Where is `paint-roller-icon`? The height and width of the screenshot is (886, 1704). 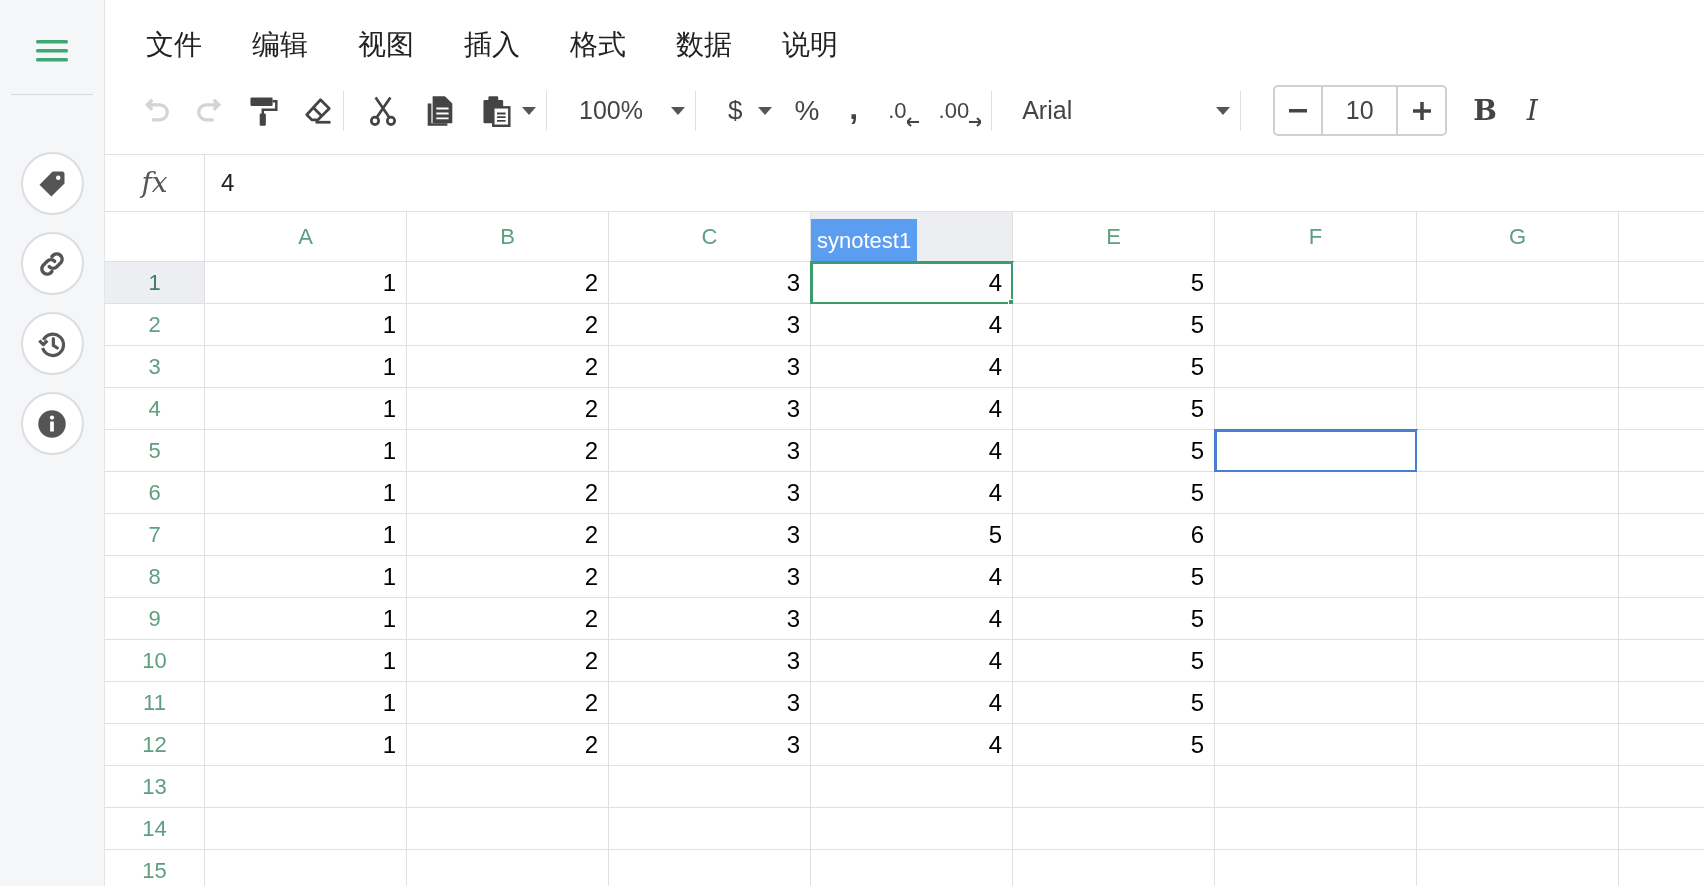 paint-roller-icon is located at coordinates (264, 110).